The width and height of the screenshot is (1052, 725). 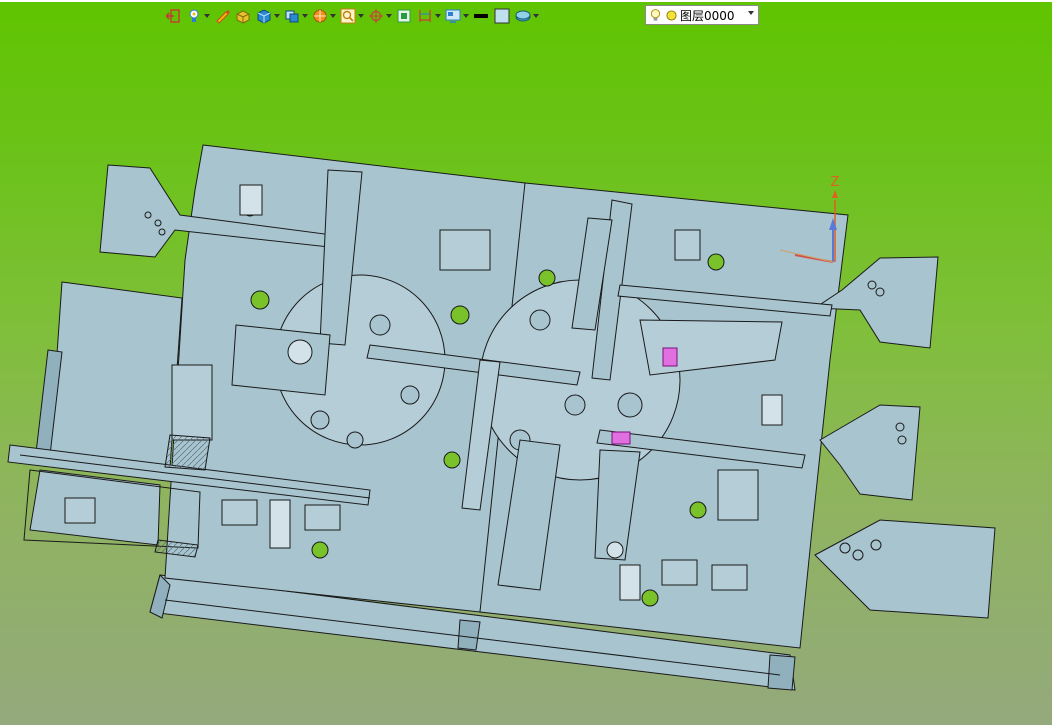 I want to click on exit-group, so click(x=173, y=16).